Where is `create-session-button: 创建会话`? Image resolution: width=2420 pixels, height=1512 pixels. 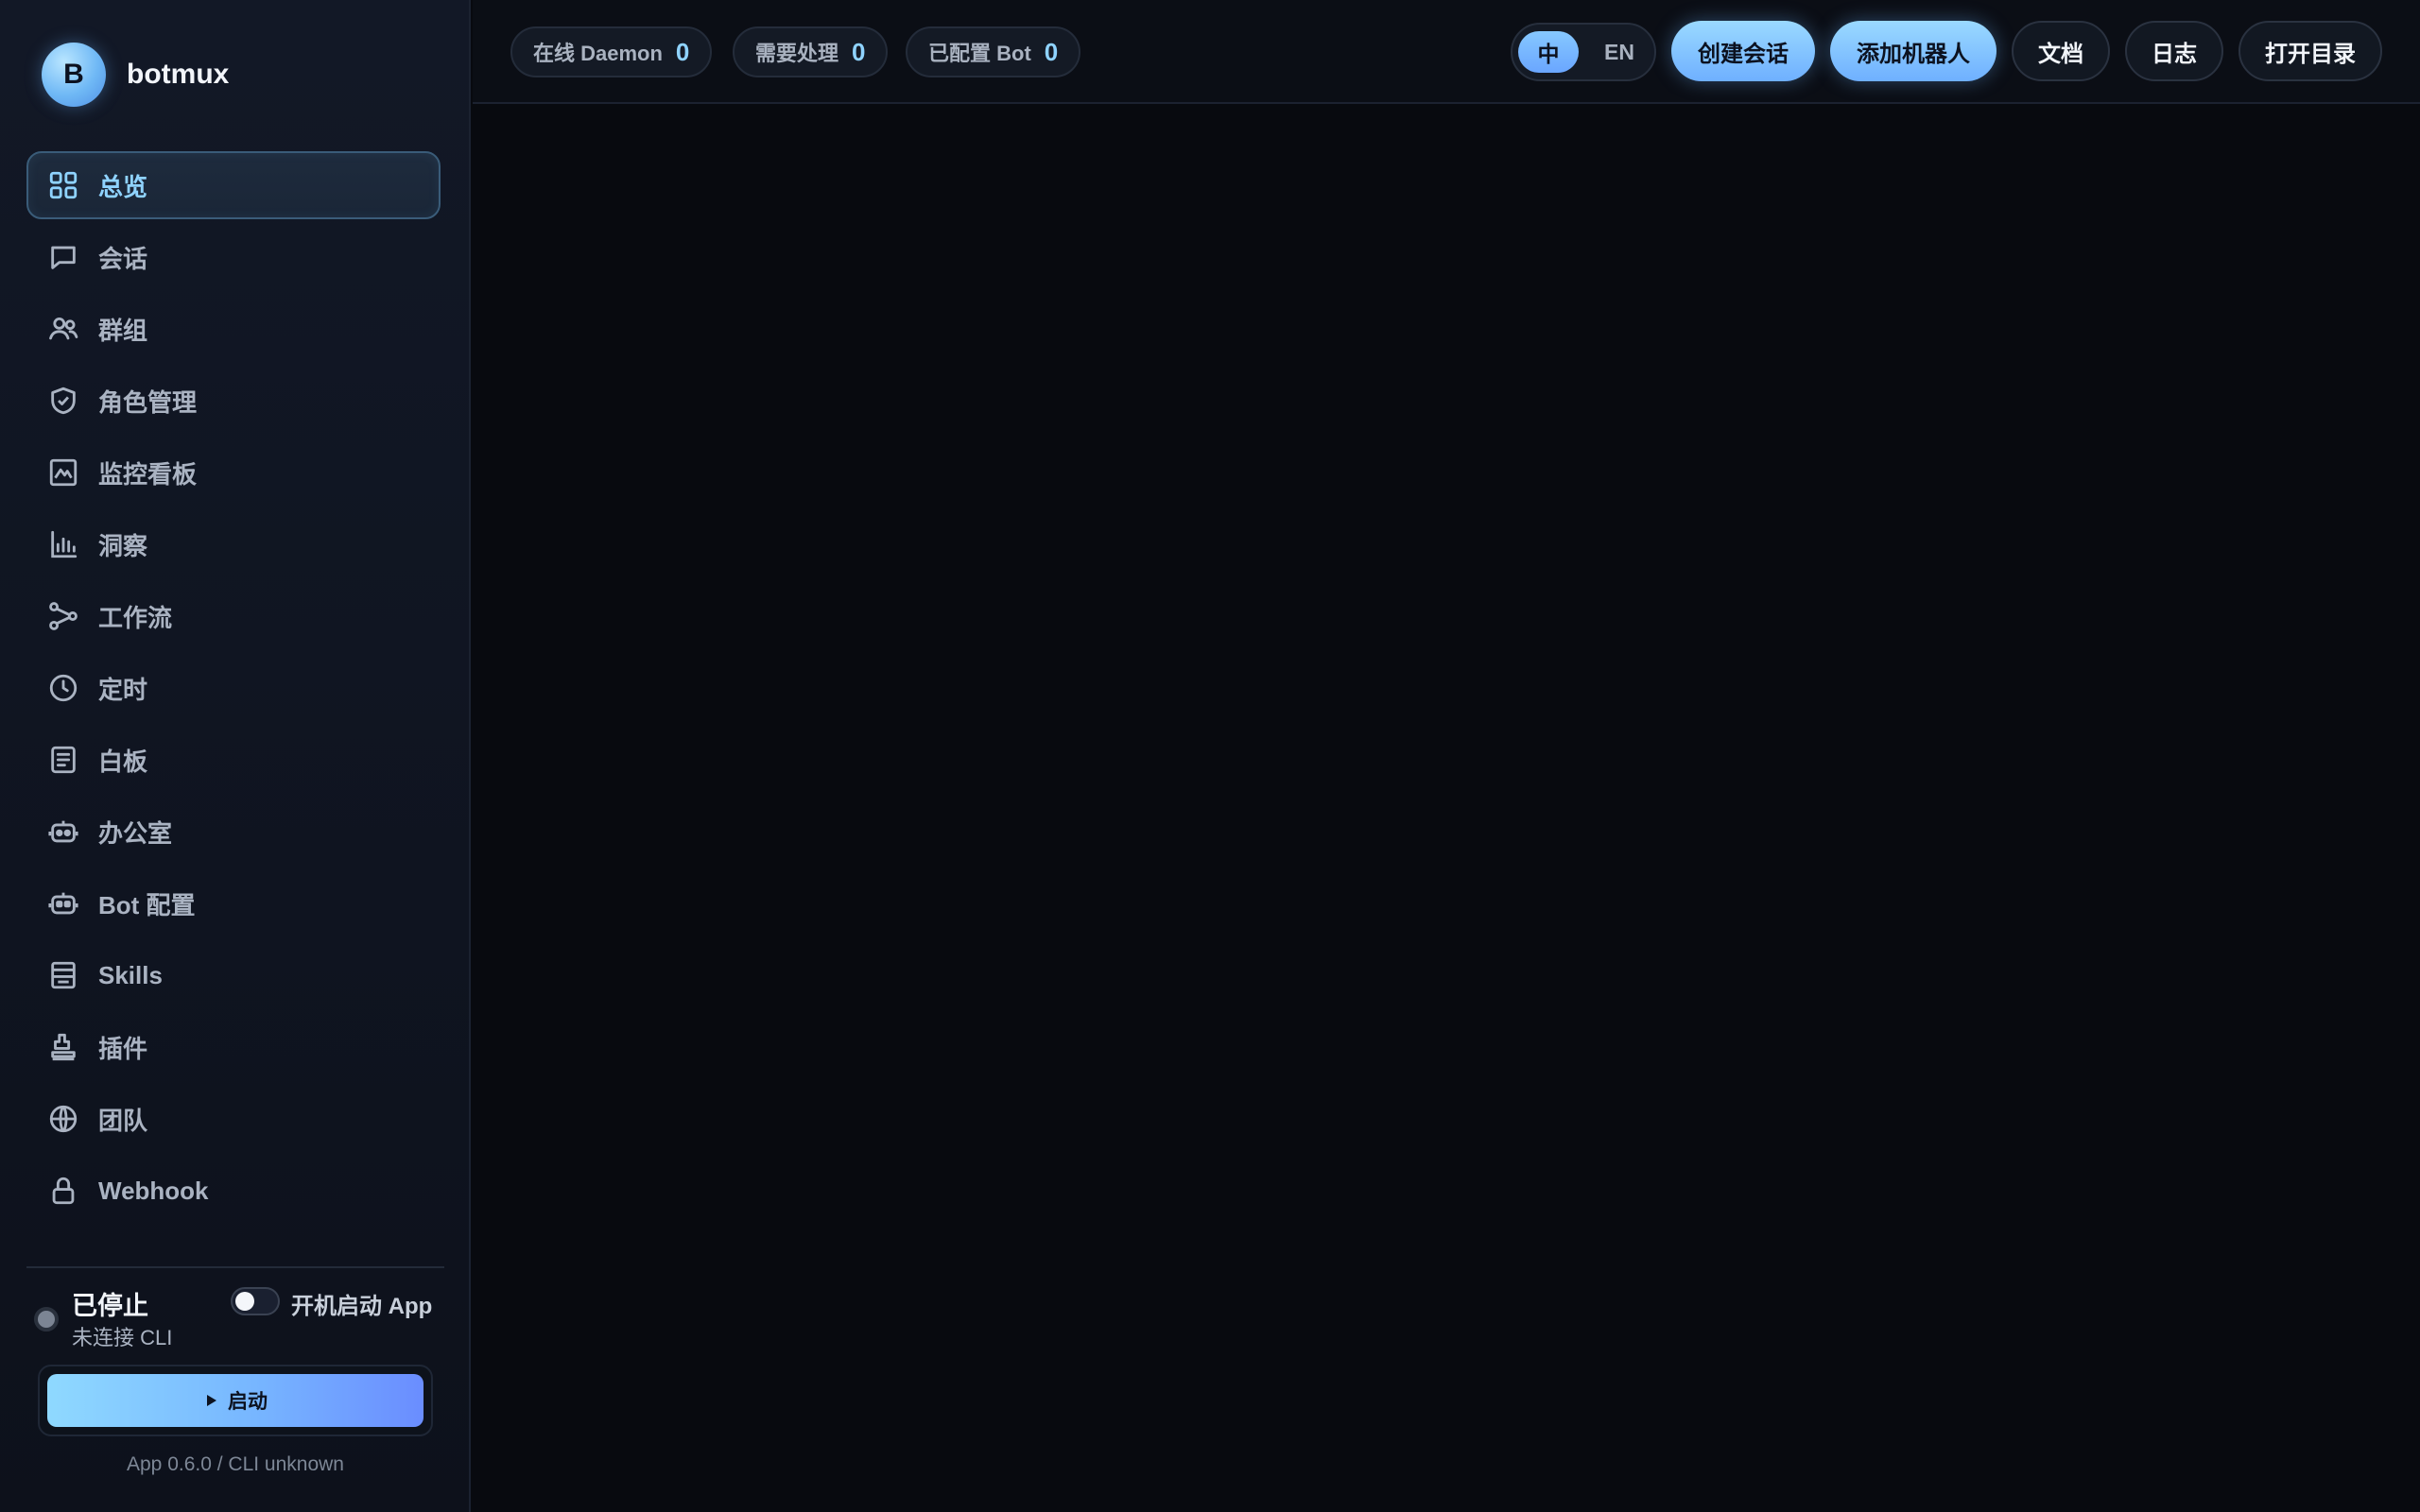 create-session-button: 创建会话 is located at coordinates (1743, 51).